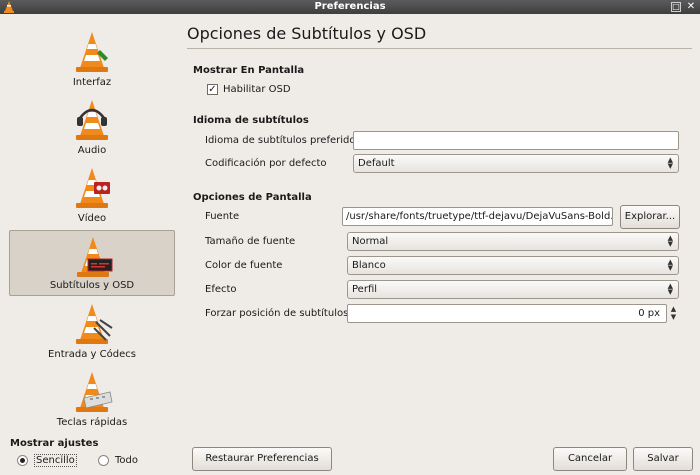  Describe the element at coordinates (92, 354) in the screenshot. I see `sidebar-item-label: Entrada y Códecs` at that location.